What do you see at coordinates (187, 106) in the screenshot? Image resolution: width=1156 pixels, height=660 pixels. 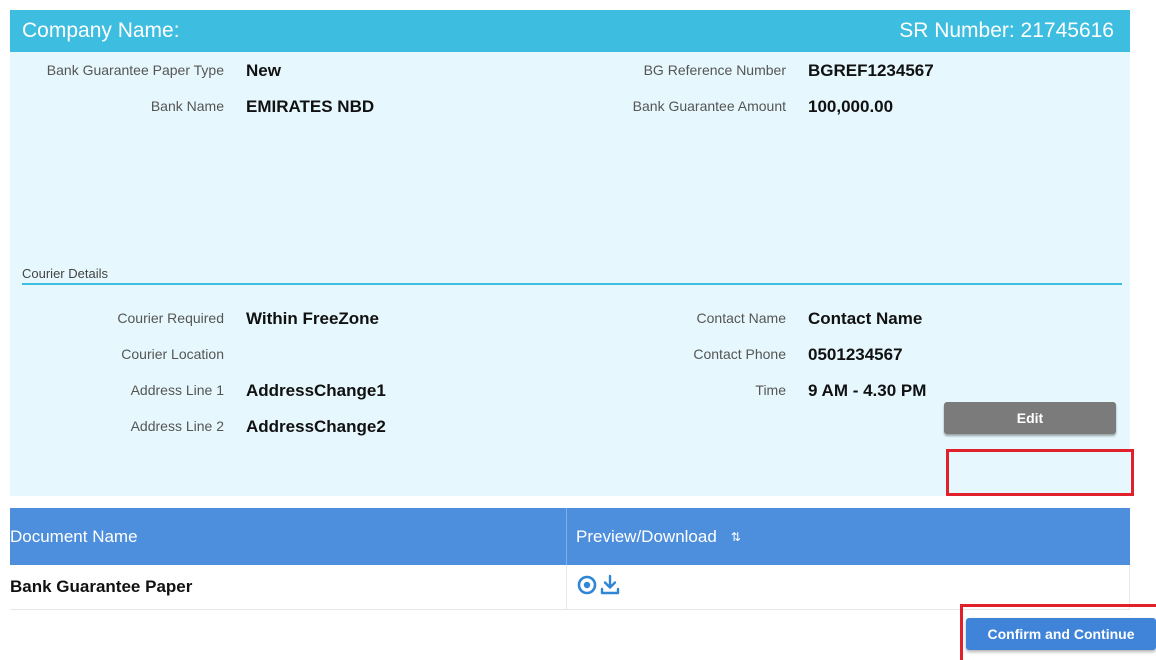 I see `bank-name-label: Bank Name` at bounding box center [187, 106].